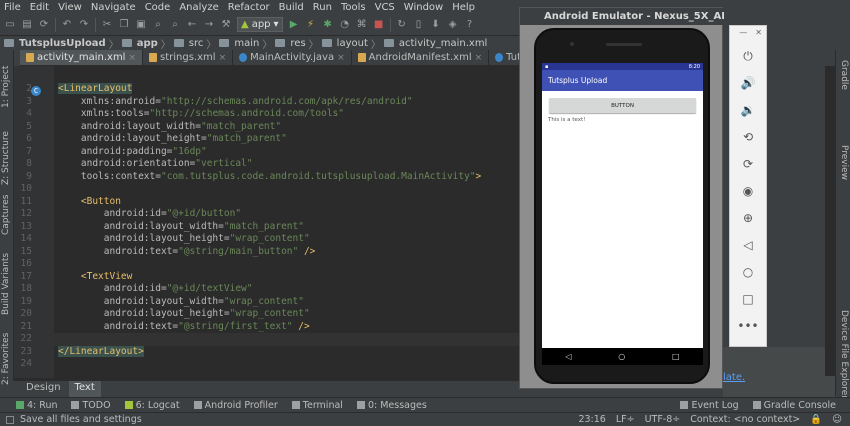  What do you see at coordinates (36, 91) in the screenshot?
I see `class-icon: C` at bounding box center [36, 91].